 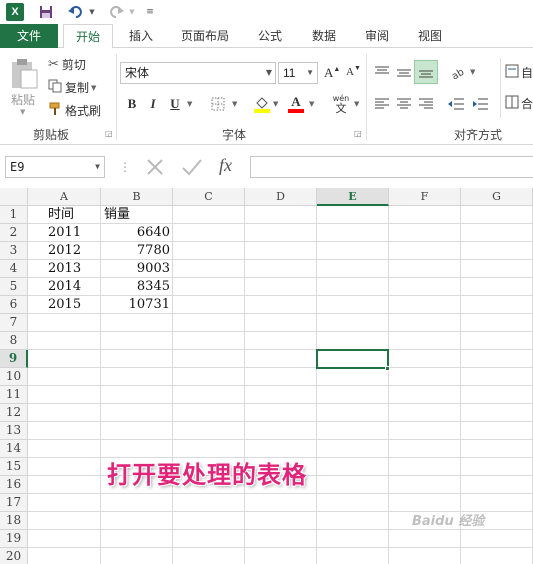 What do you see at coordinates (352, 359) in the screenshot?
I see `active-cell-E9` at bounding box center [352, 359].